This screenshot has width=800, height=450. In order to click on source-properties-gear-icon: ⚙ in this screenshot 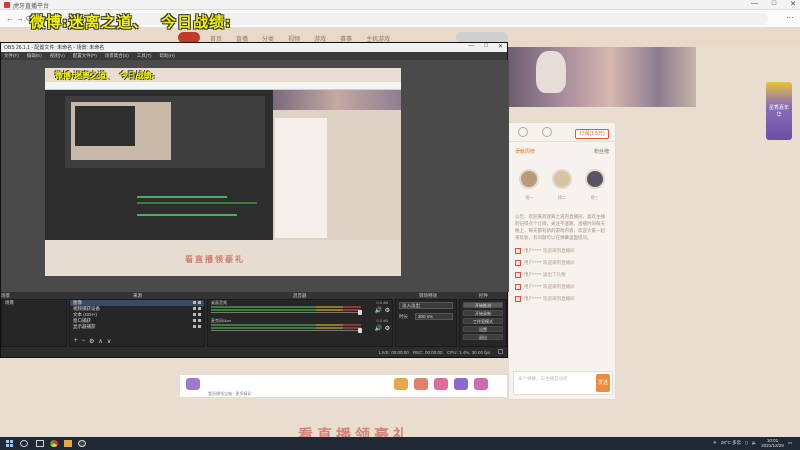, I will do `click(91, 341)`.